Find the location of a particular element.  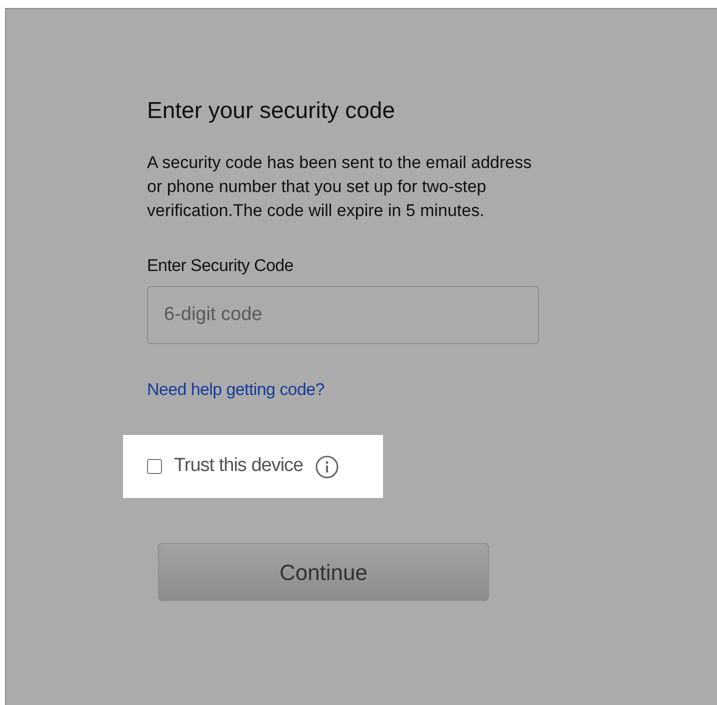

trust-checkbox is located at coordinates (154, 466).